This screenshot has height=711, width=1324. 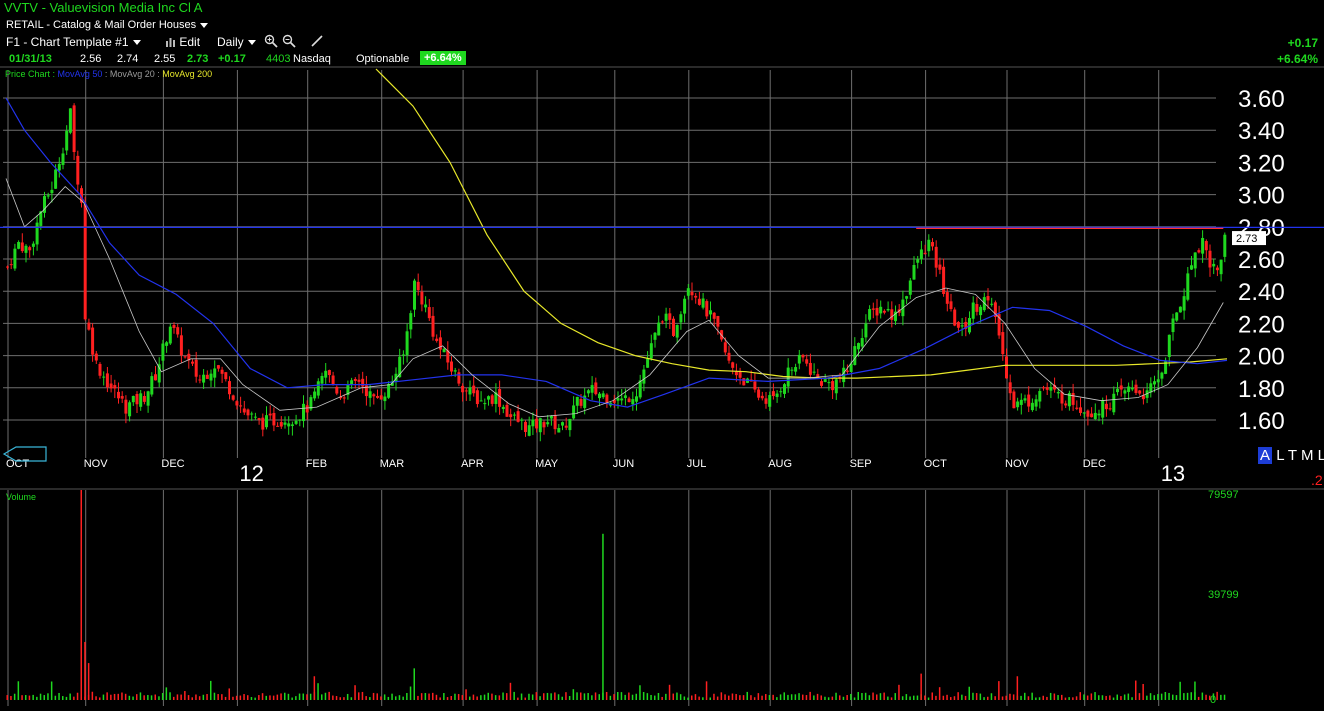 What do you see at coordinates (1321, 455) in the screenshot?
I see `tab-l2: L` at bounding box center [1321, 455].